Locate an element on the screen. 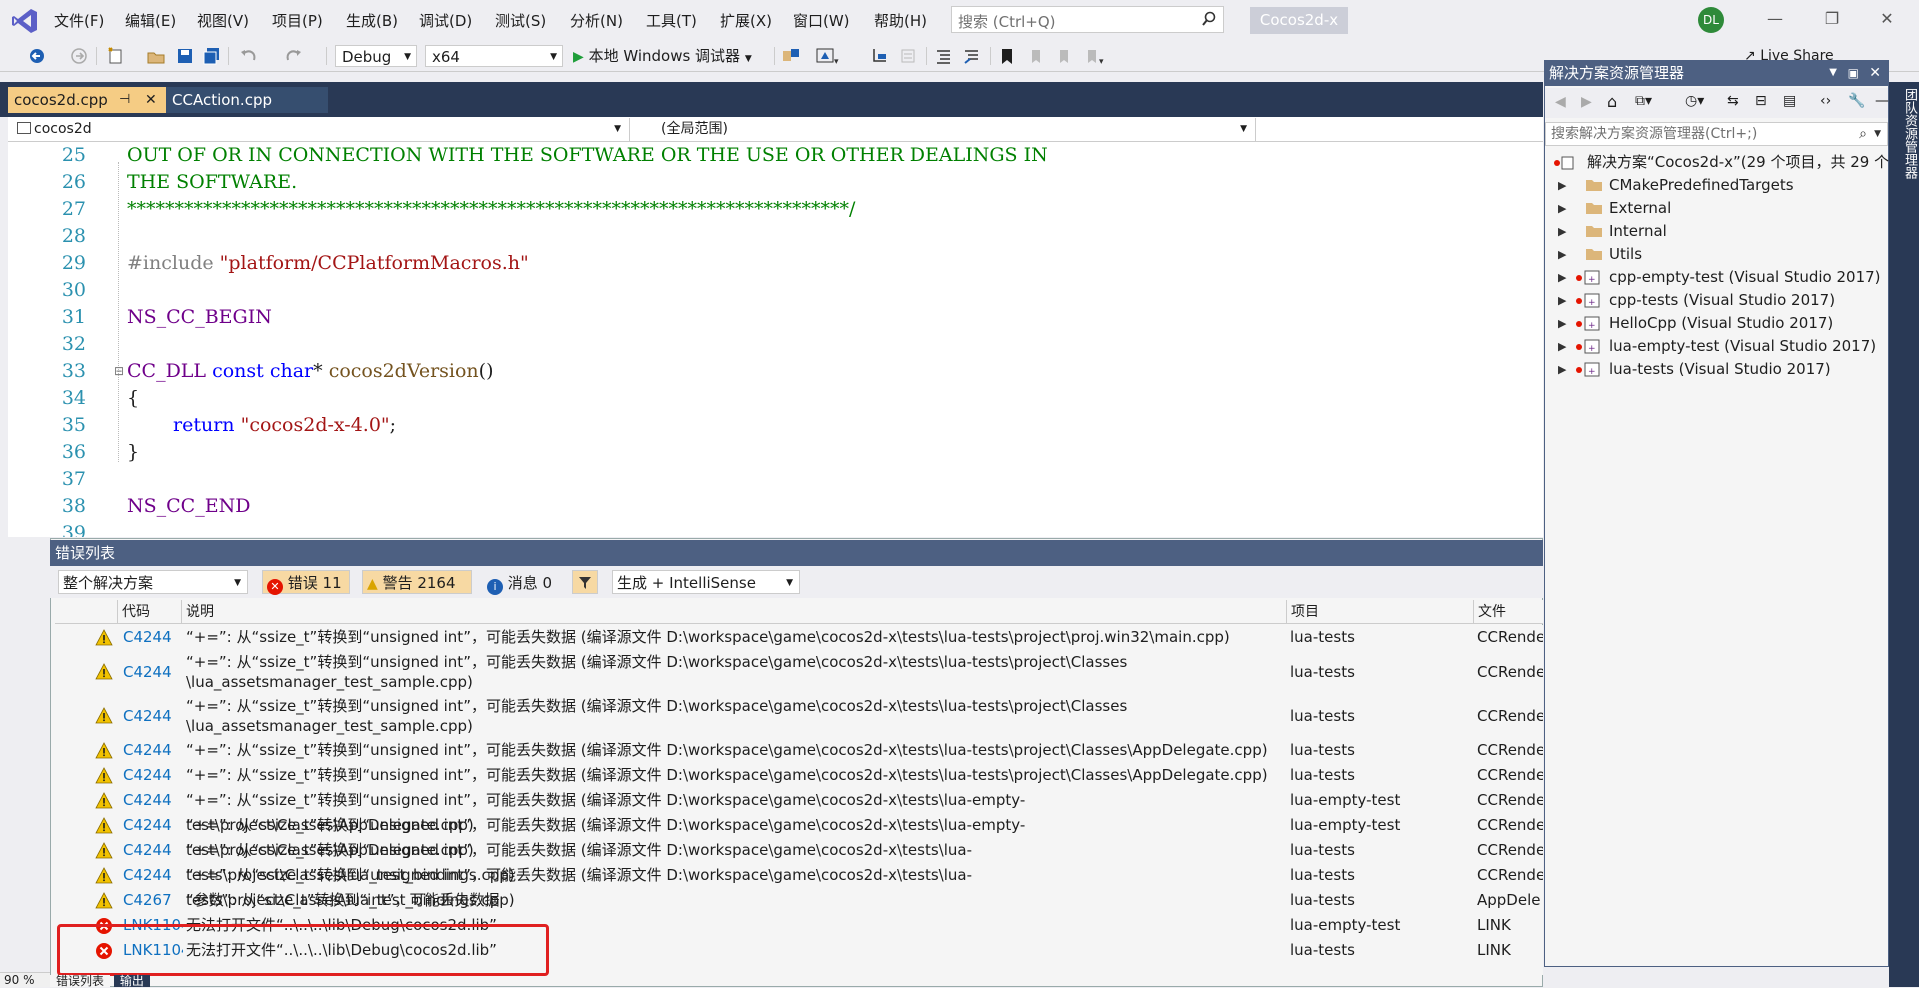 This screenshot has height=988, width=1919. tab-cocos2d-cpp: cocos2d.cpp ⊣ ✕ is located at coordinates (87, 100).